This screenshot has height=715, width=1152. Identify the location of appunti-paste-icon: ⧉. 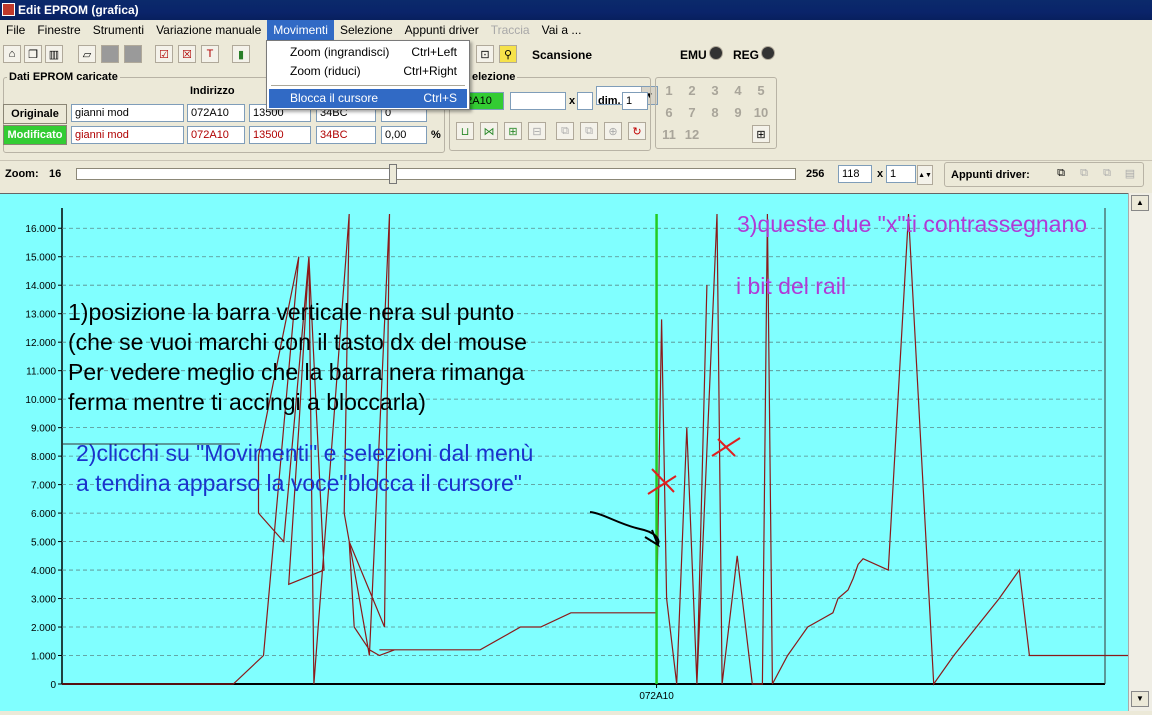
(1084, 173).